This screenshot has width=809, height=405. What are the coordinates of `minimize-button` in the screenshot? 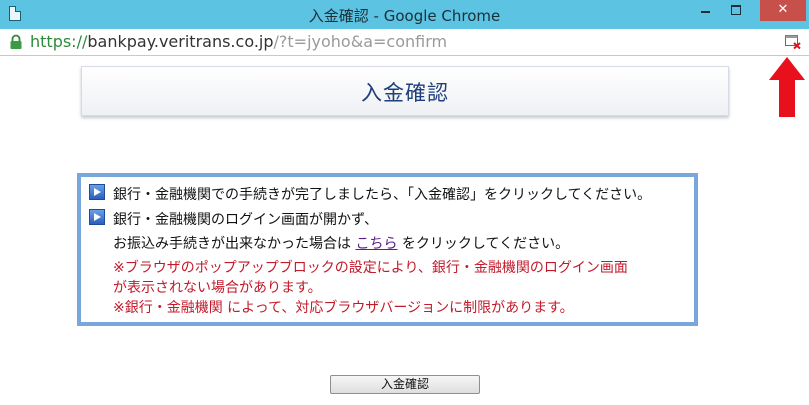 It's located at (705, 10).